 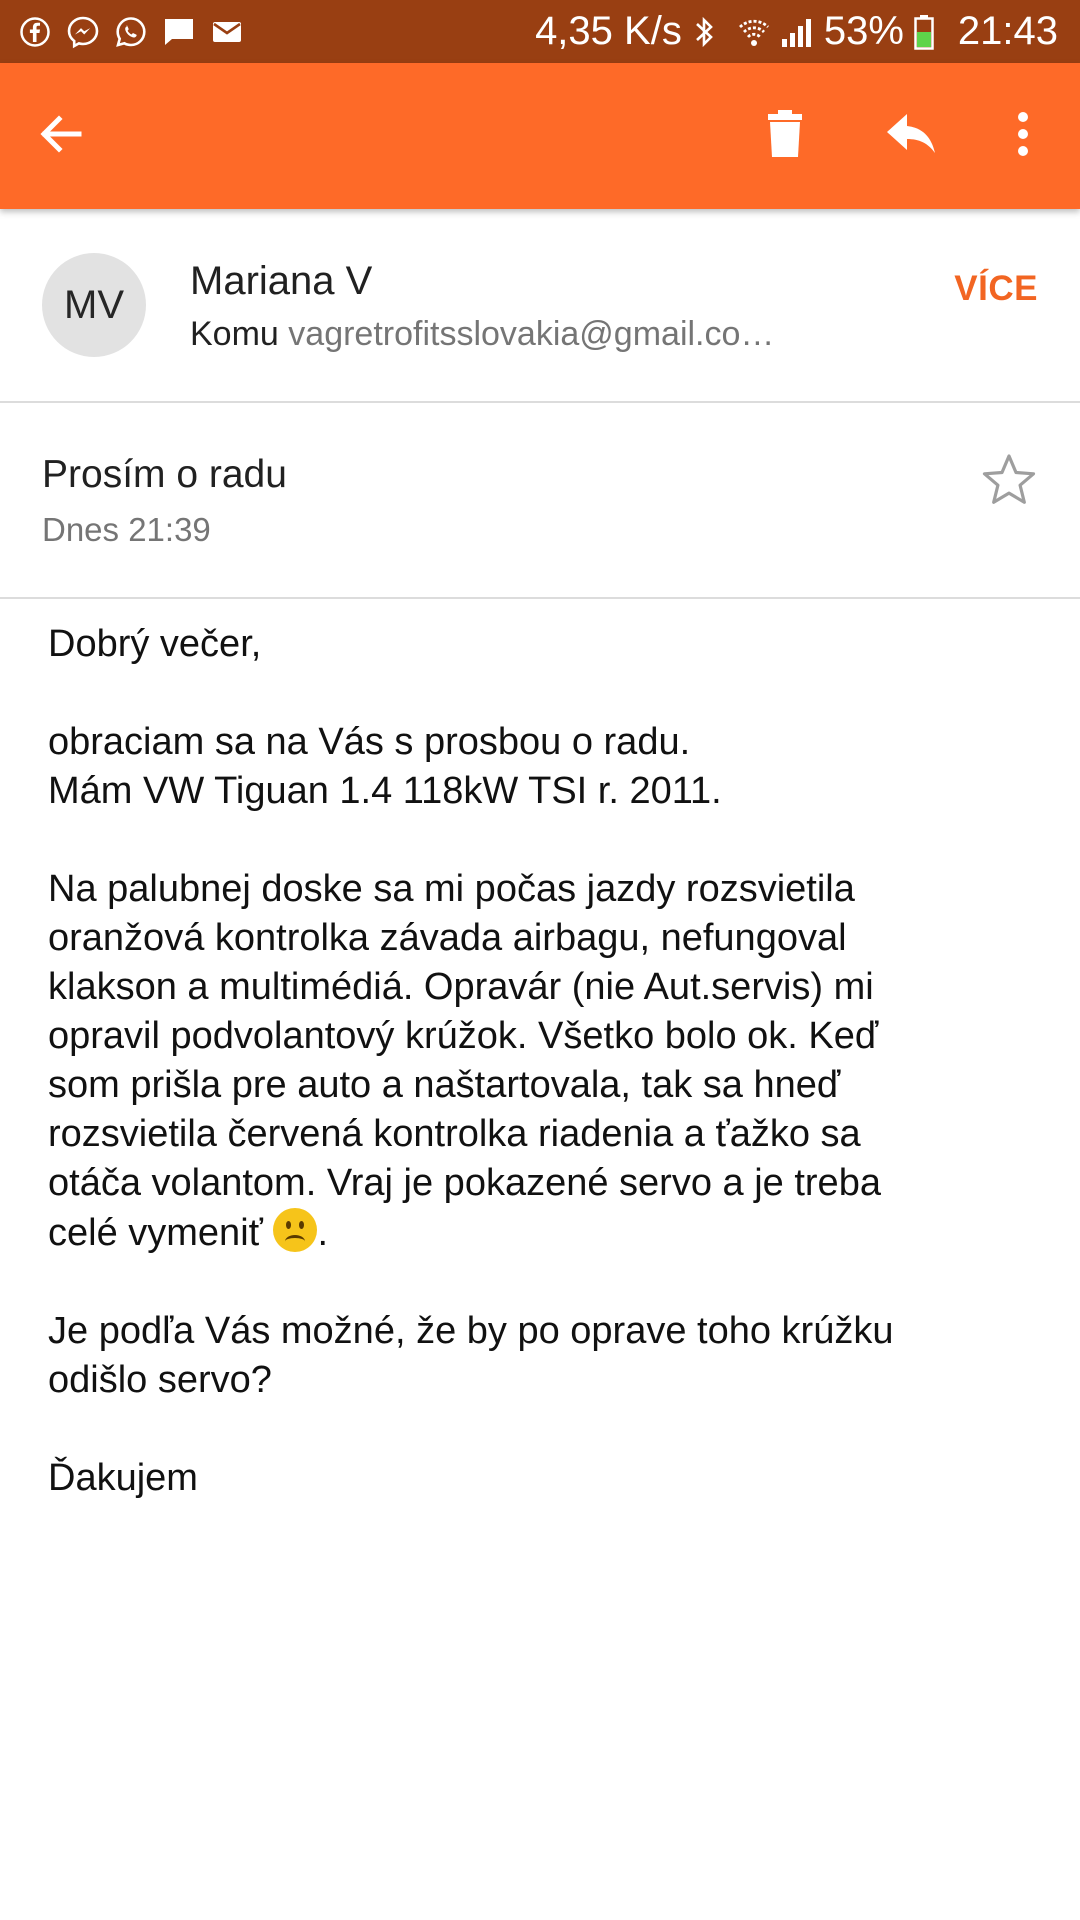 I want to click on more-options-button, so click(x=1023, y=136).